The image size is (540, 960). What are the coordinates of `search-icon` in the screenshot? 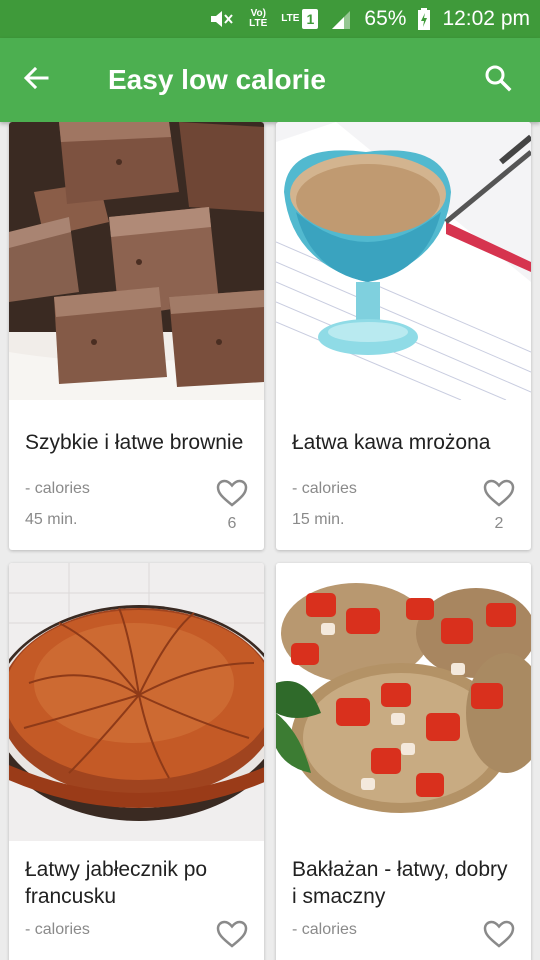 It's located at (498, 80).